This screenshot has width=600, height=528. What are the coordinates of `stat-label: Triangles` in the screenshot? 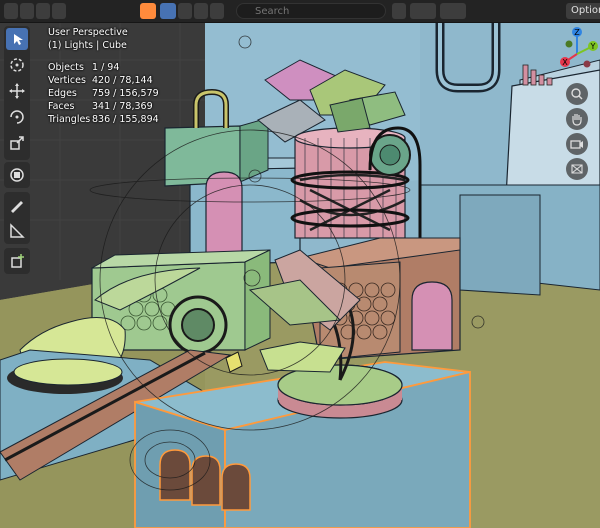 It's located at (69, 119).